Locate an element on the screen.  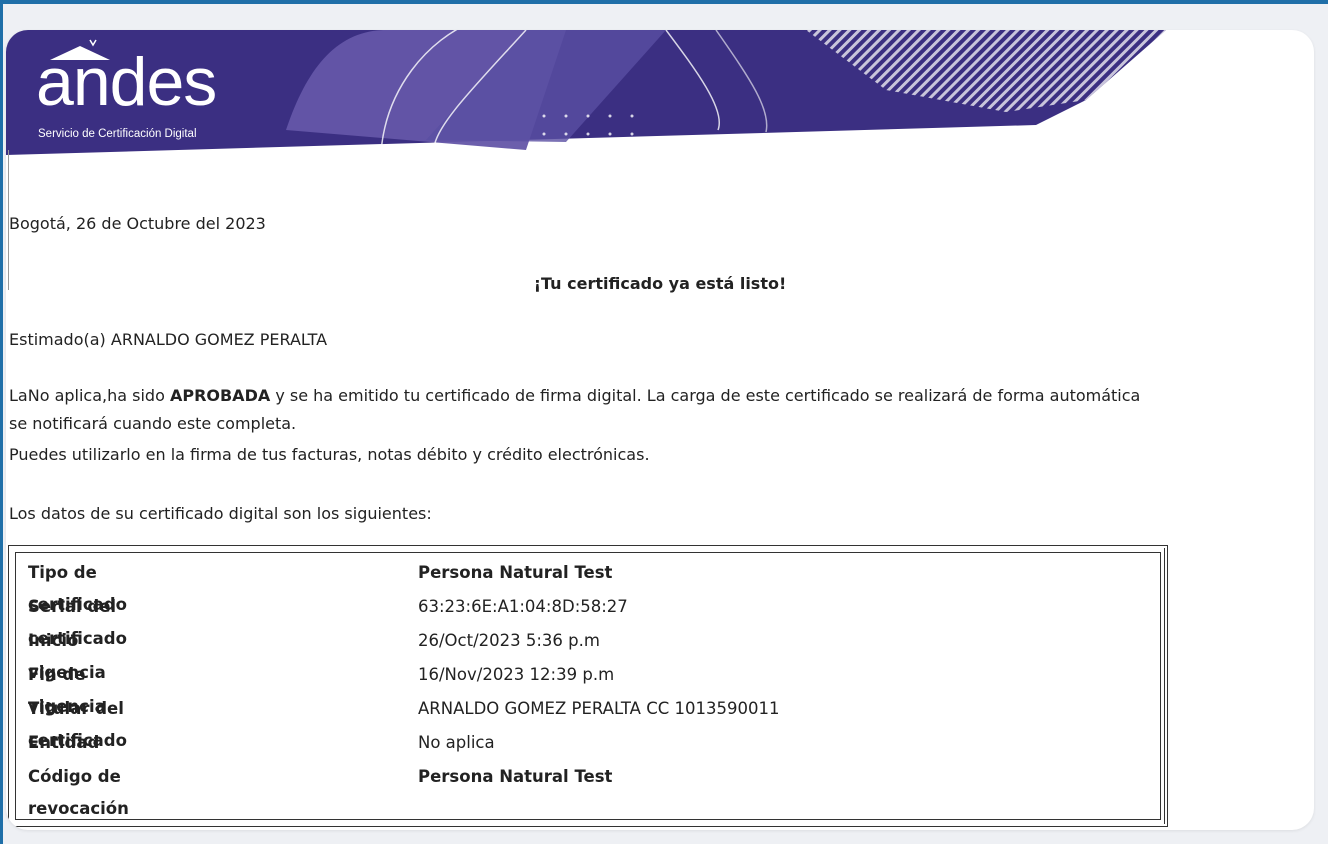
row-value: No aplica is located at coordinates (456, 742).